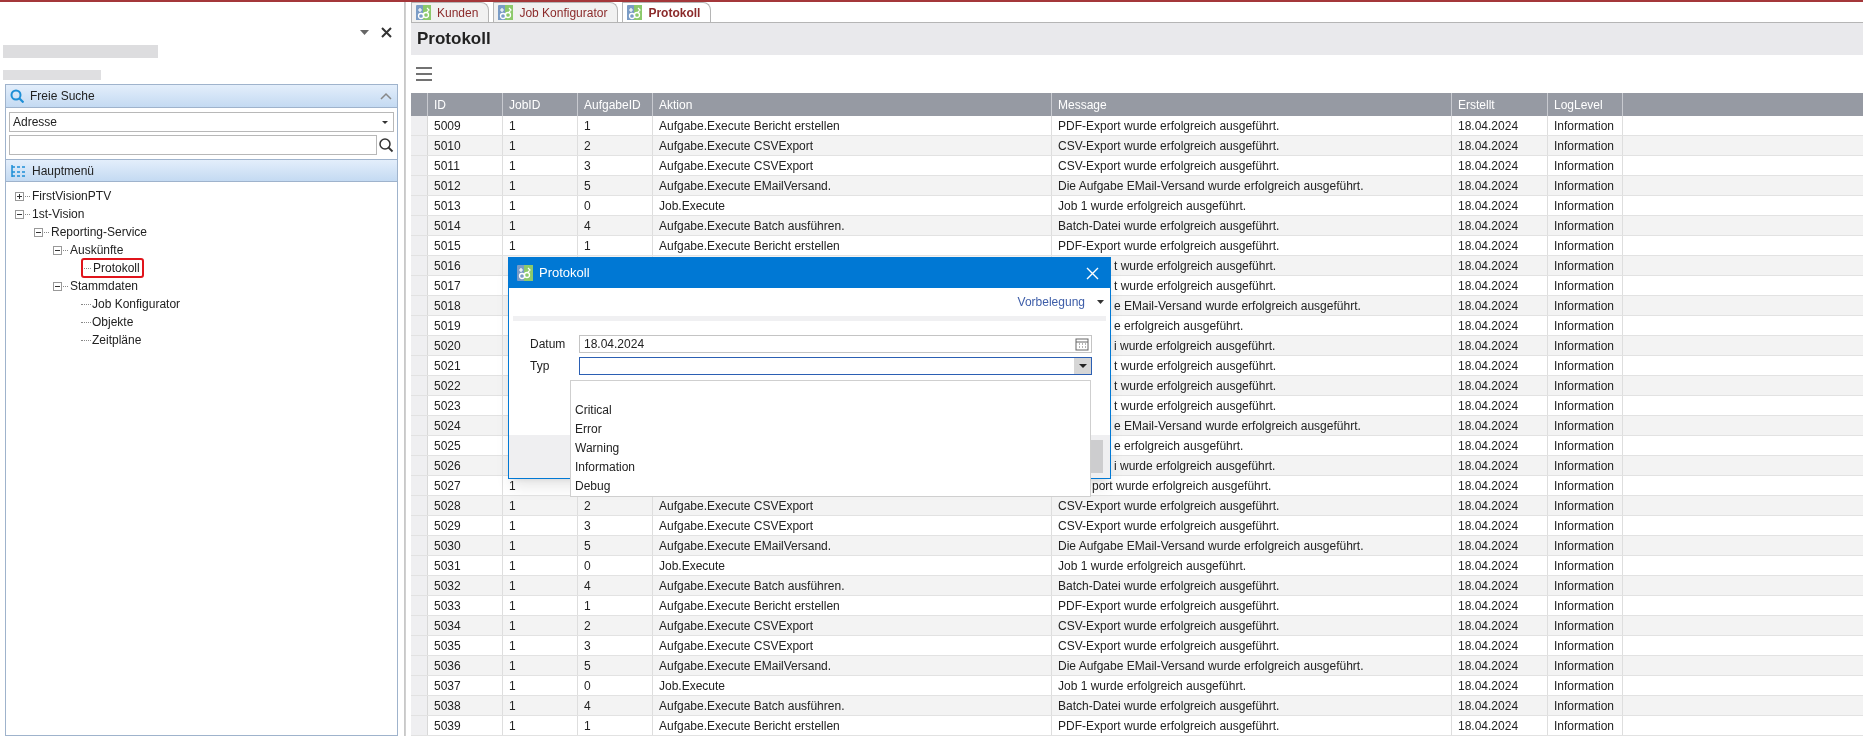  I want to click on table-cell: 5011, so click(465, 165).